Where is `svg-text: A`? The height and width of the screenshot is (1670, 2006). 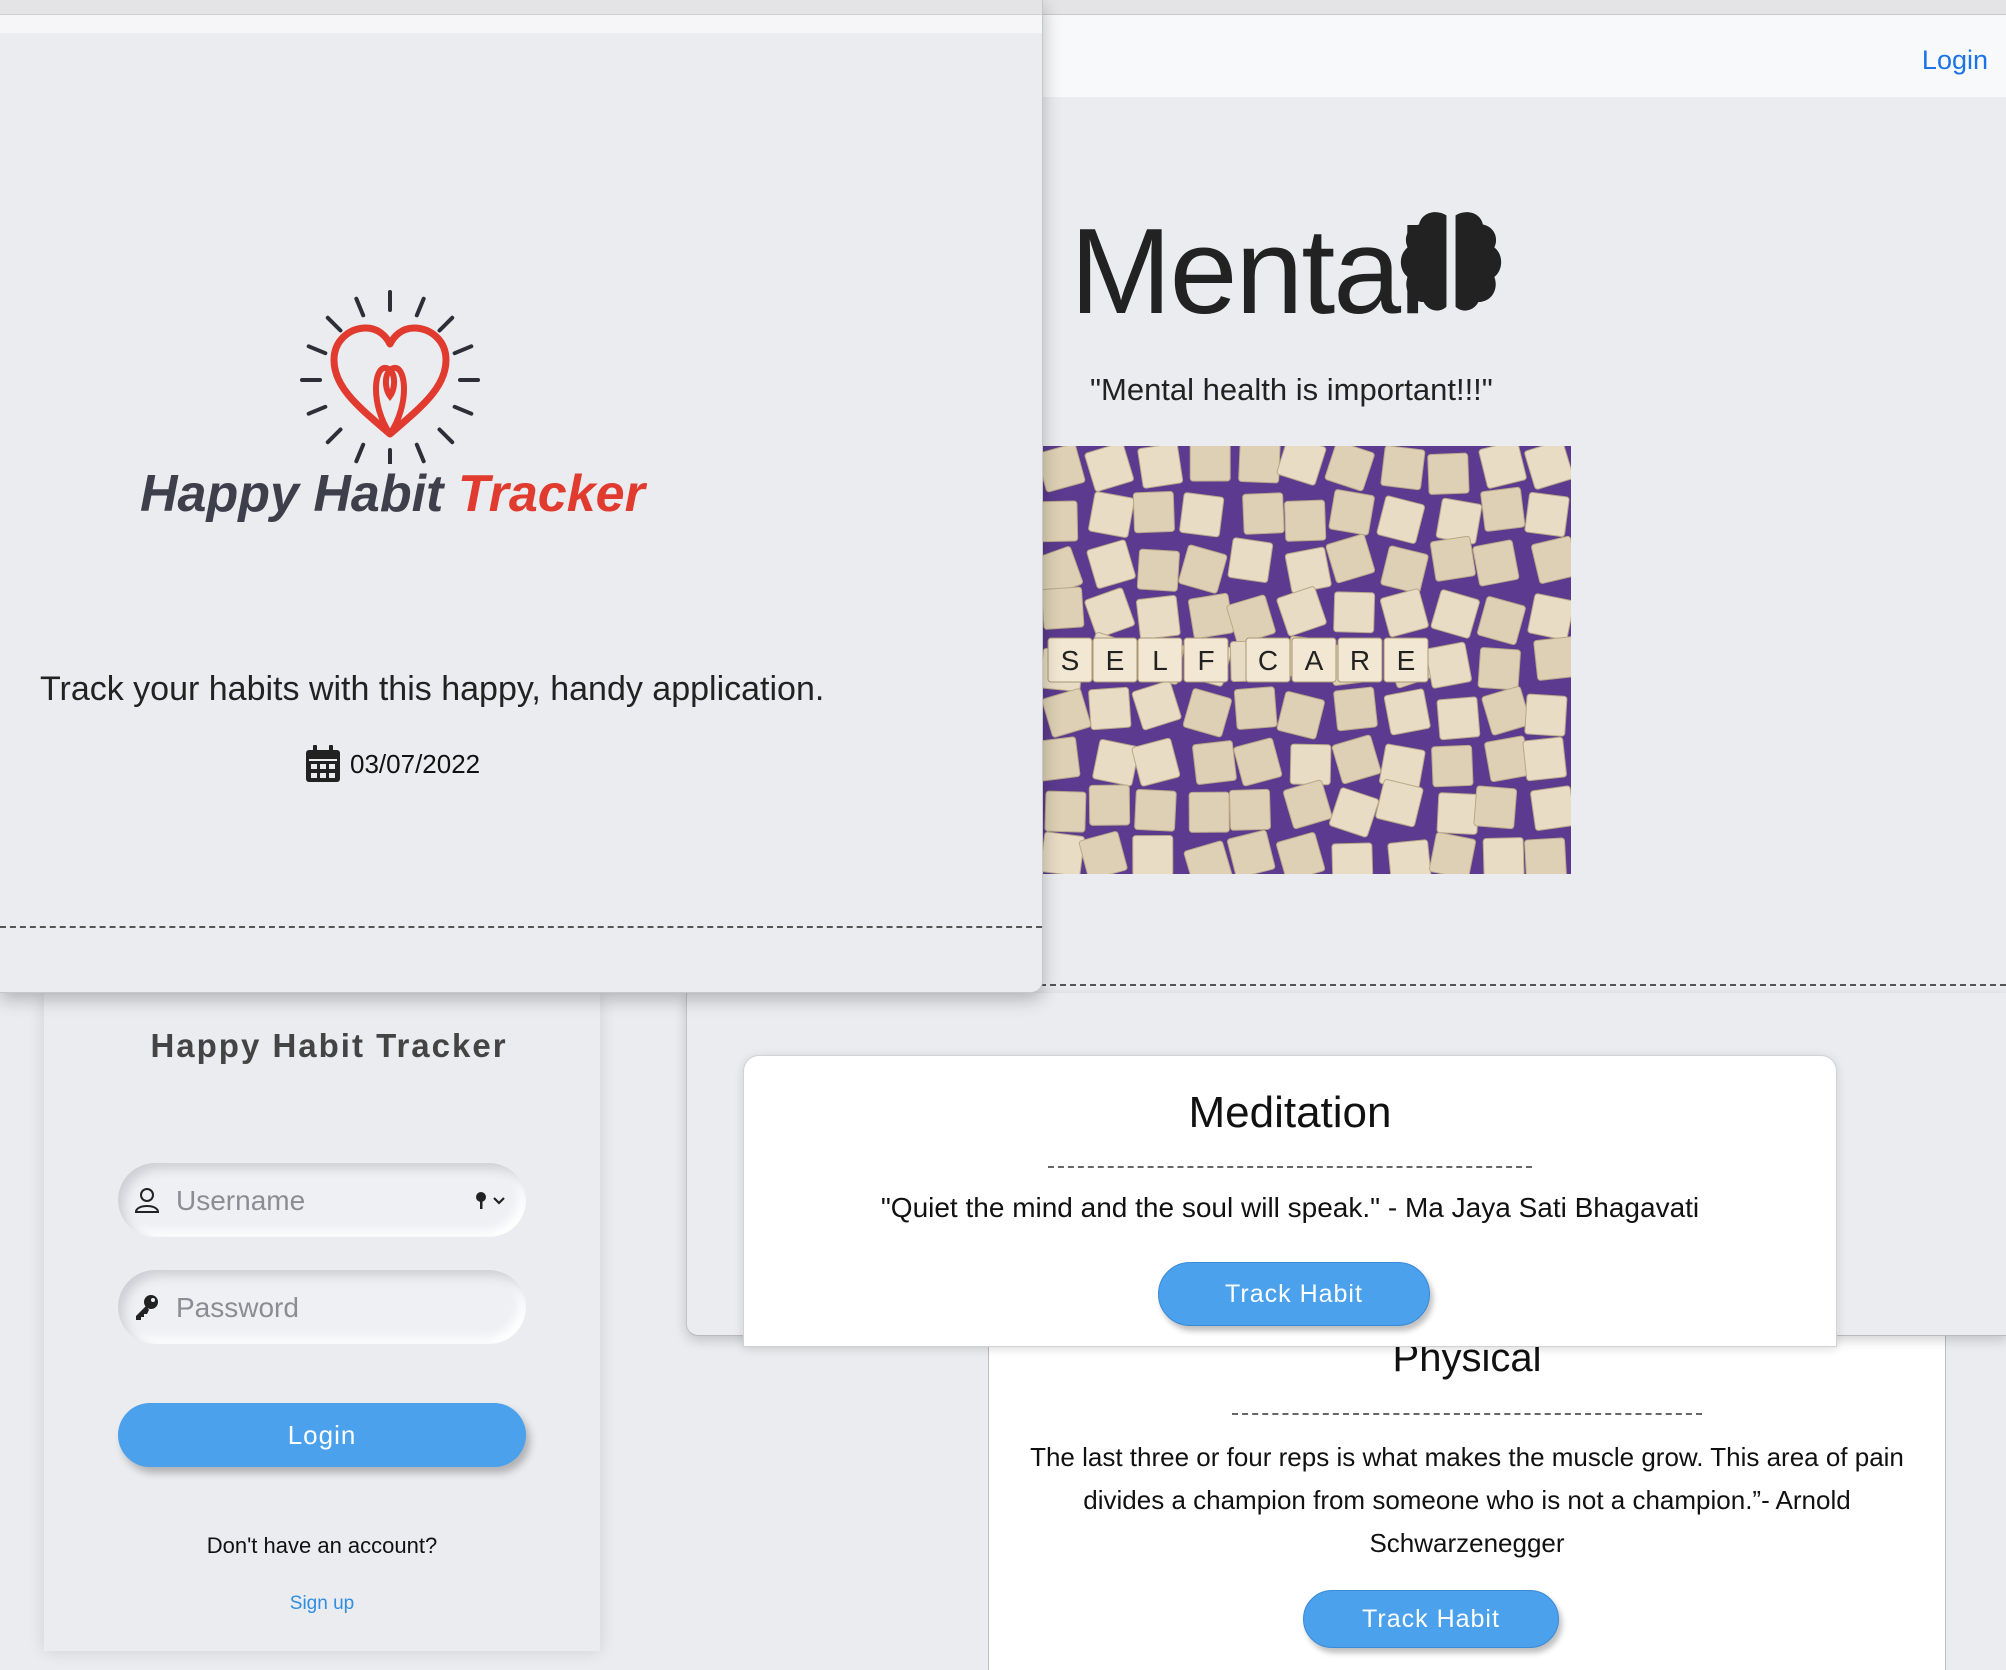
svg-text: A is located at coordinates (1314, 660).